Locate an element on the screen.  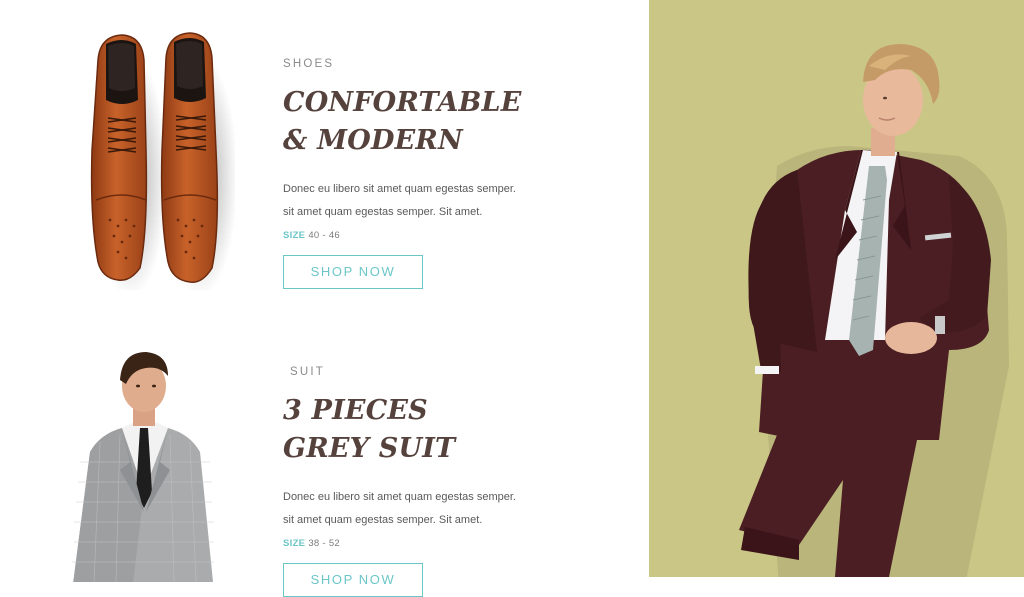
product-title: 3 PIECES GREY SUIT is located at coordinates (399, 430).